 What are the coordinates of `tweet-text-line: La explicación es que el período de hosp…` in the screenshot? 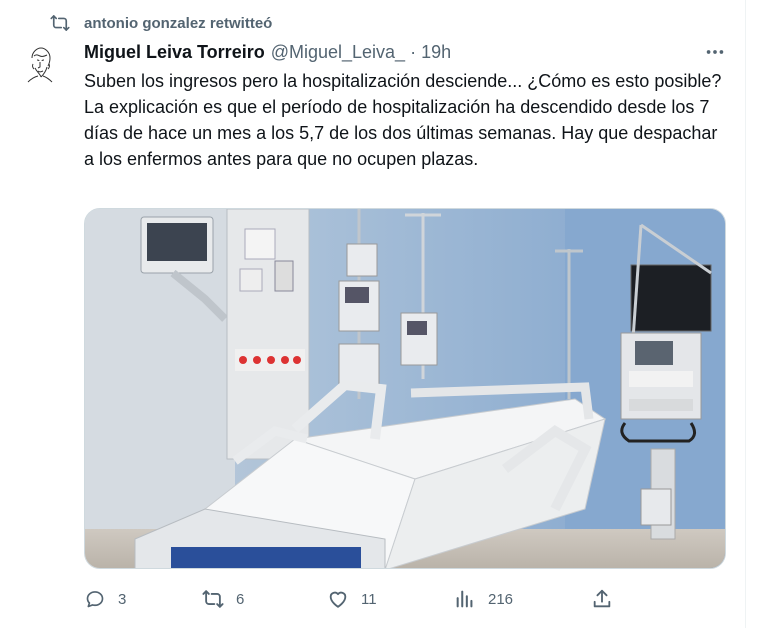 It's located at (401, 133).